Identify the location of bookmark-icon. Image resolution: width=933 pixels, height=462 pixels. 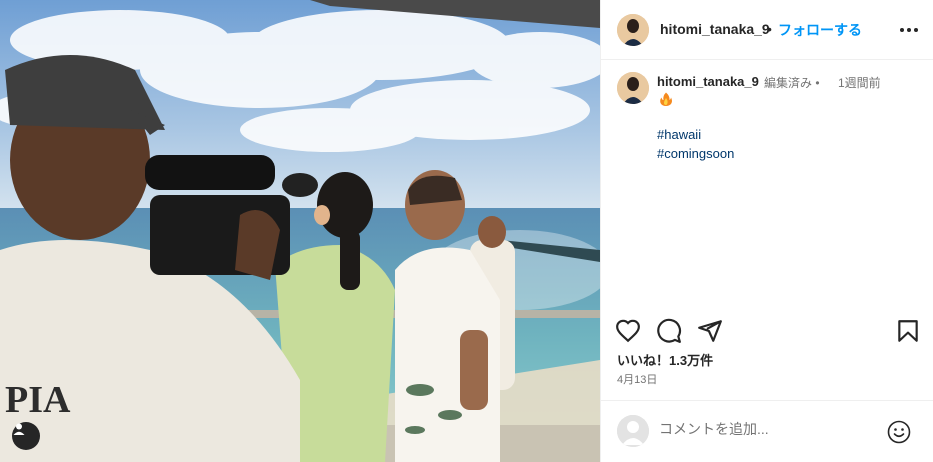
(908, 331).